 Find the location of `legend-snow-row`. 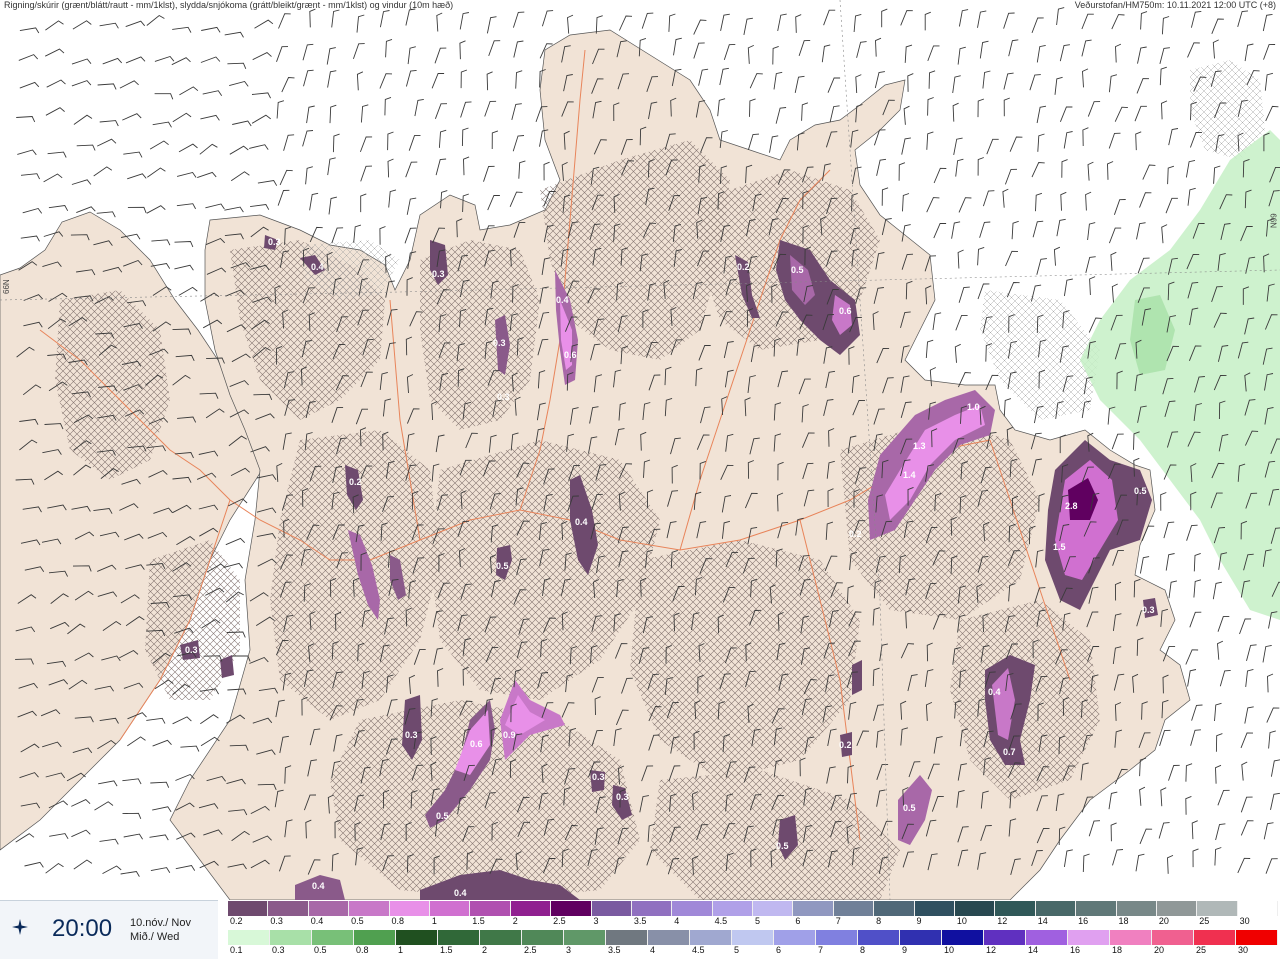

legend-snow-row is located at coordinates (753, 908).